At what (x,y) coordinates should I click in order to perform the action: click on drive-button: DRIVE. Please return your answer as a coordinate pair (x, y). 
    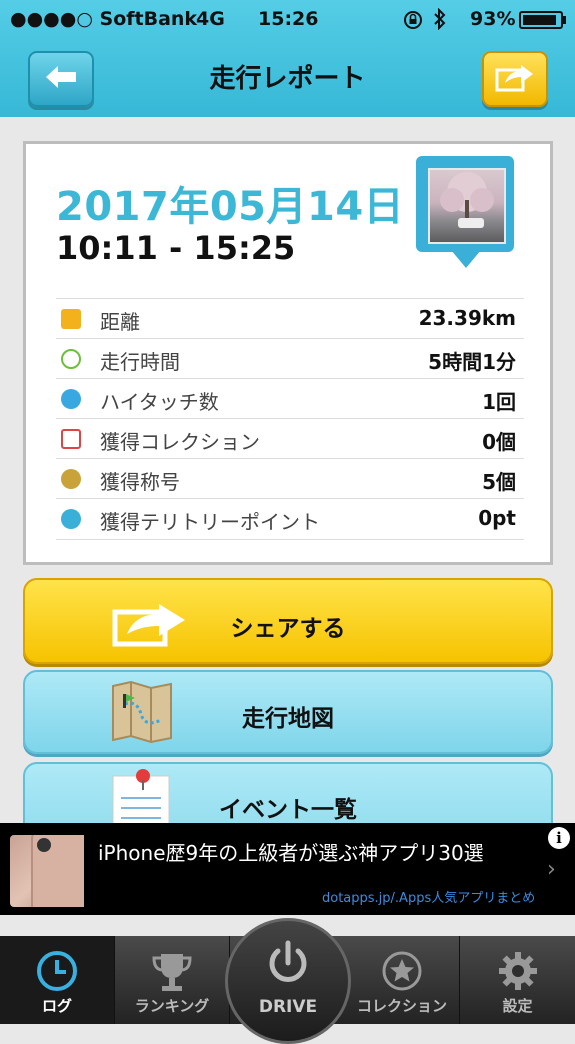
    Looking at the image, I should click on (288, 981).